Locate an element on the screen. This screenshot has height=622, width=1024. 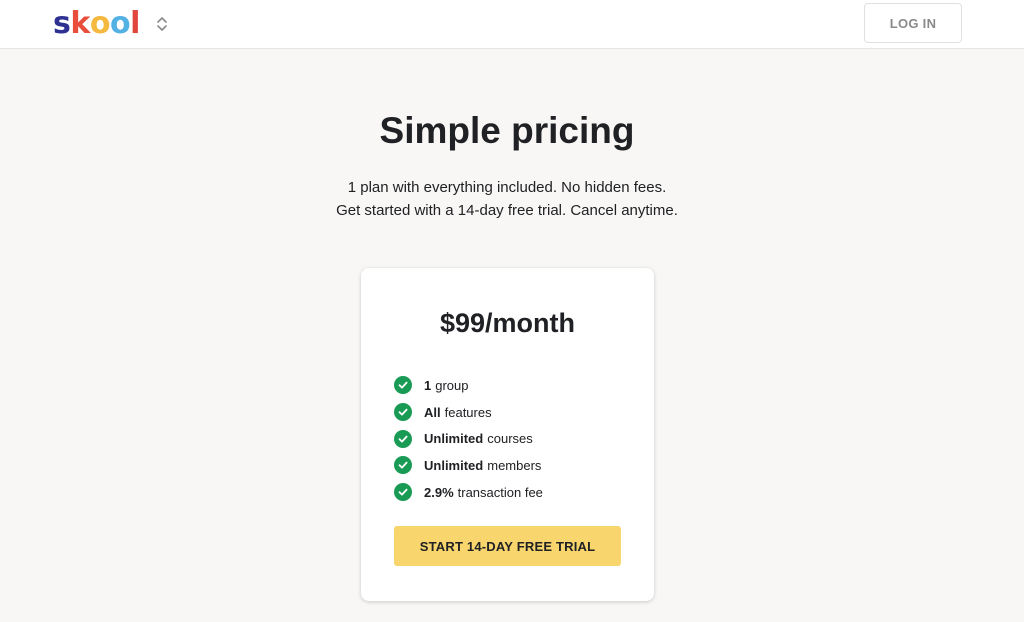
feature-highlight: 1 is located at coordinates (428, 385).